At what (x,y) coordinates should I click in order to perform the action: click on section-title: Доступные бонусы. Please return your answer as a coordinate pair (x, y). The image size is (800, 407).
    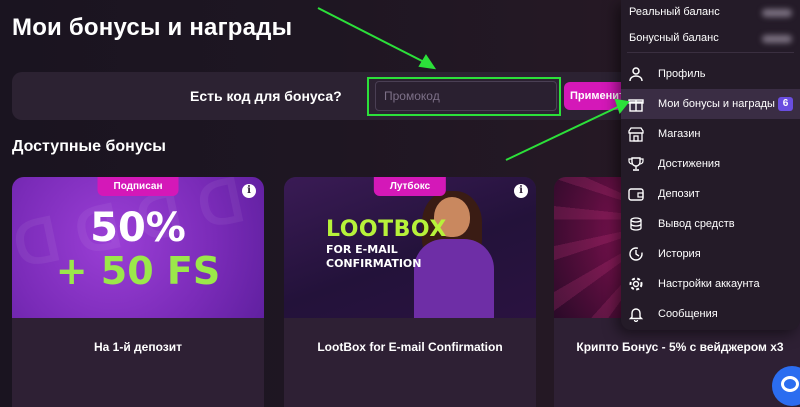
    Looking at the image, I should click on (89, 146).